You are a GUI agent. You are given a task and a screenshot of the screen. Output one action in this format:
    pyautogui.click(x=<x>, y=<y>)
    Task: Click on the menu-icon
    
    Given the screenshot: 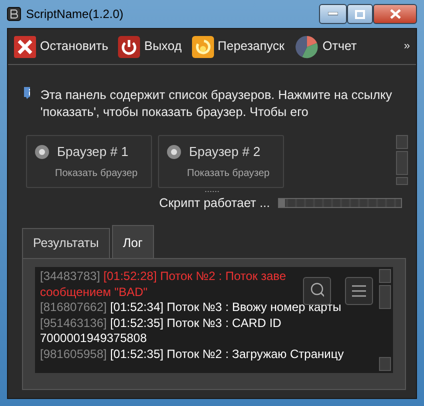 What is the action you would take?
    pyautogui.click(x=359, y=291)
    